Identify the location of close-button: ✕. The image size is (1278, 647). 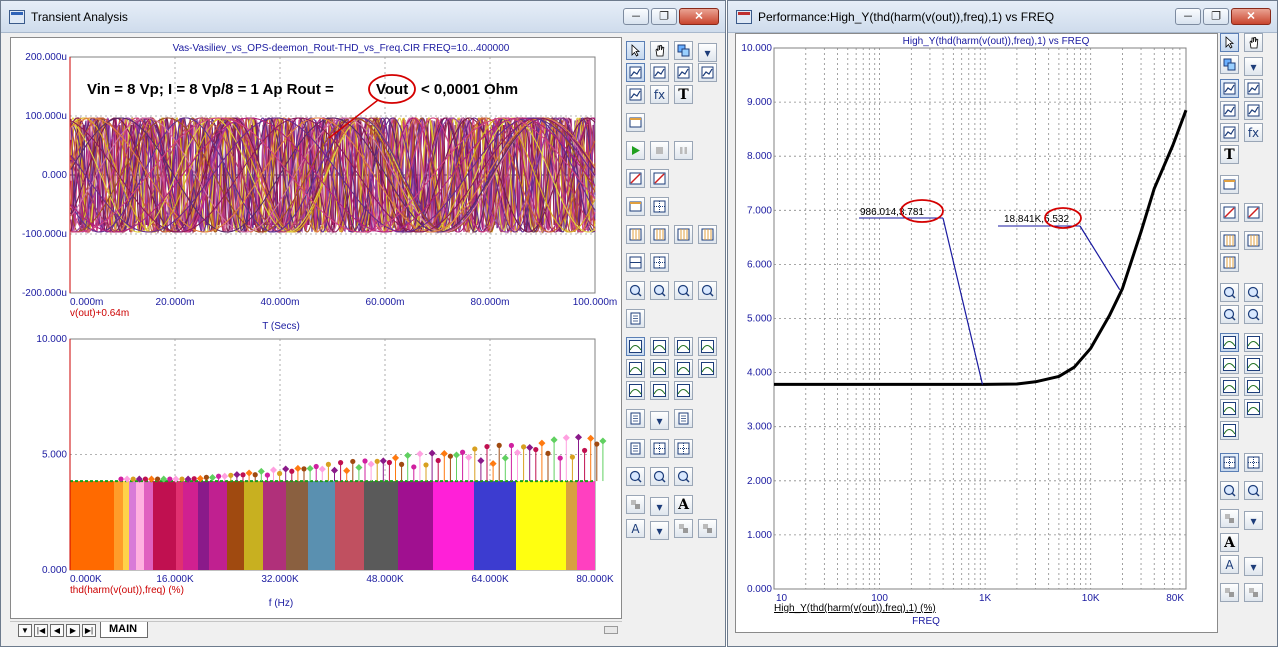
(1251, 16).